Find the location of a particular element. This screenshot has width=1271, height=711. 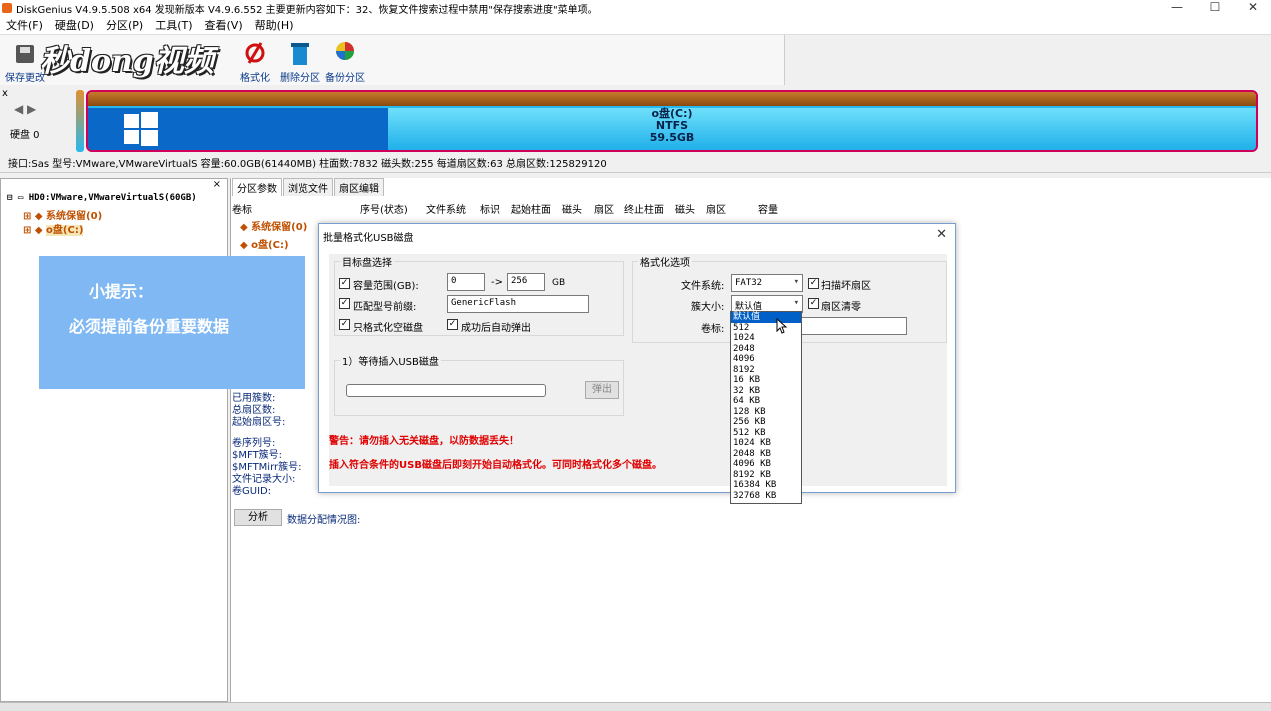

maximize-button: ☐ is located at coordinates (1215, 8).